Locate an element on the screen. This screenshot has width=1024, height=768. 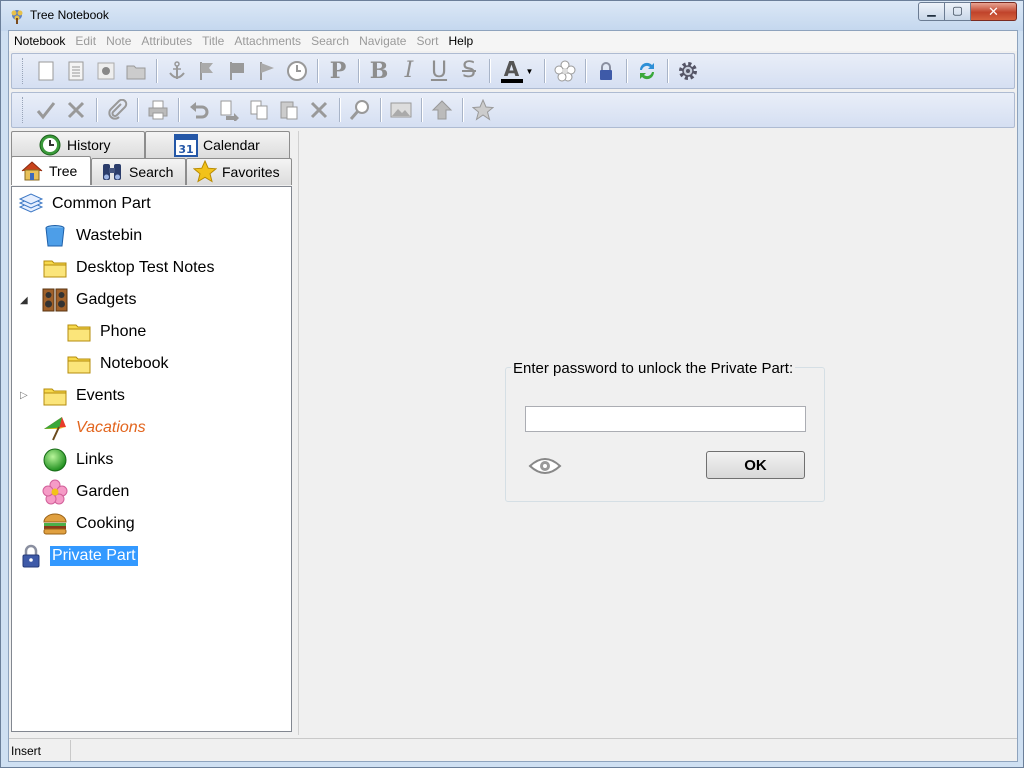
tab-favorites: Favorites is located at coordinates (239, 171).